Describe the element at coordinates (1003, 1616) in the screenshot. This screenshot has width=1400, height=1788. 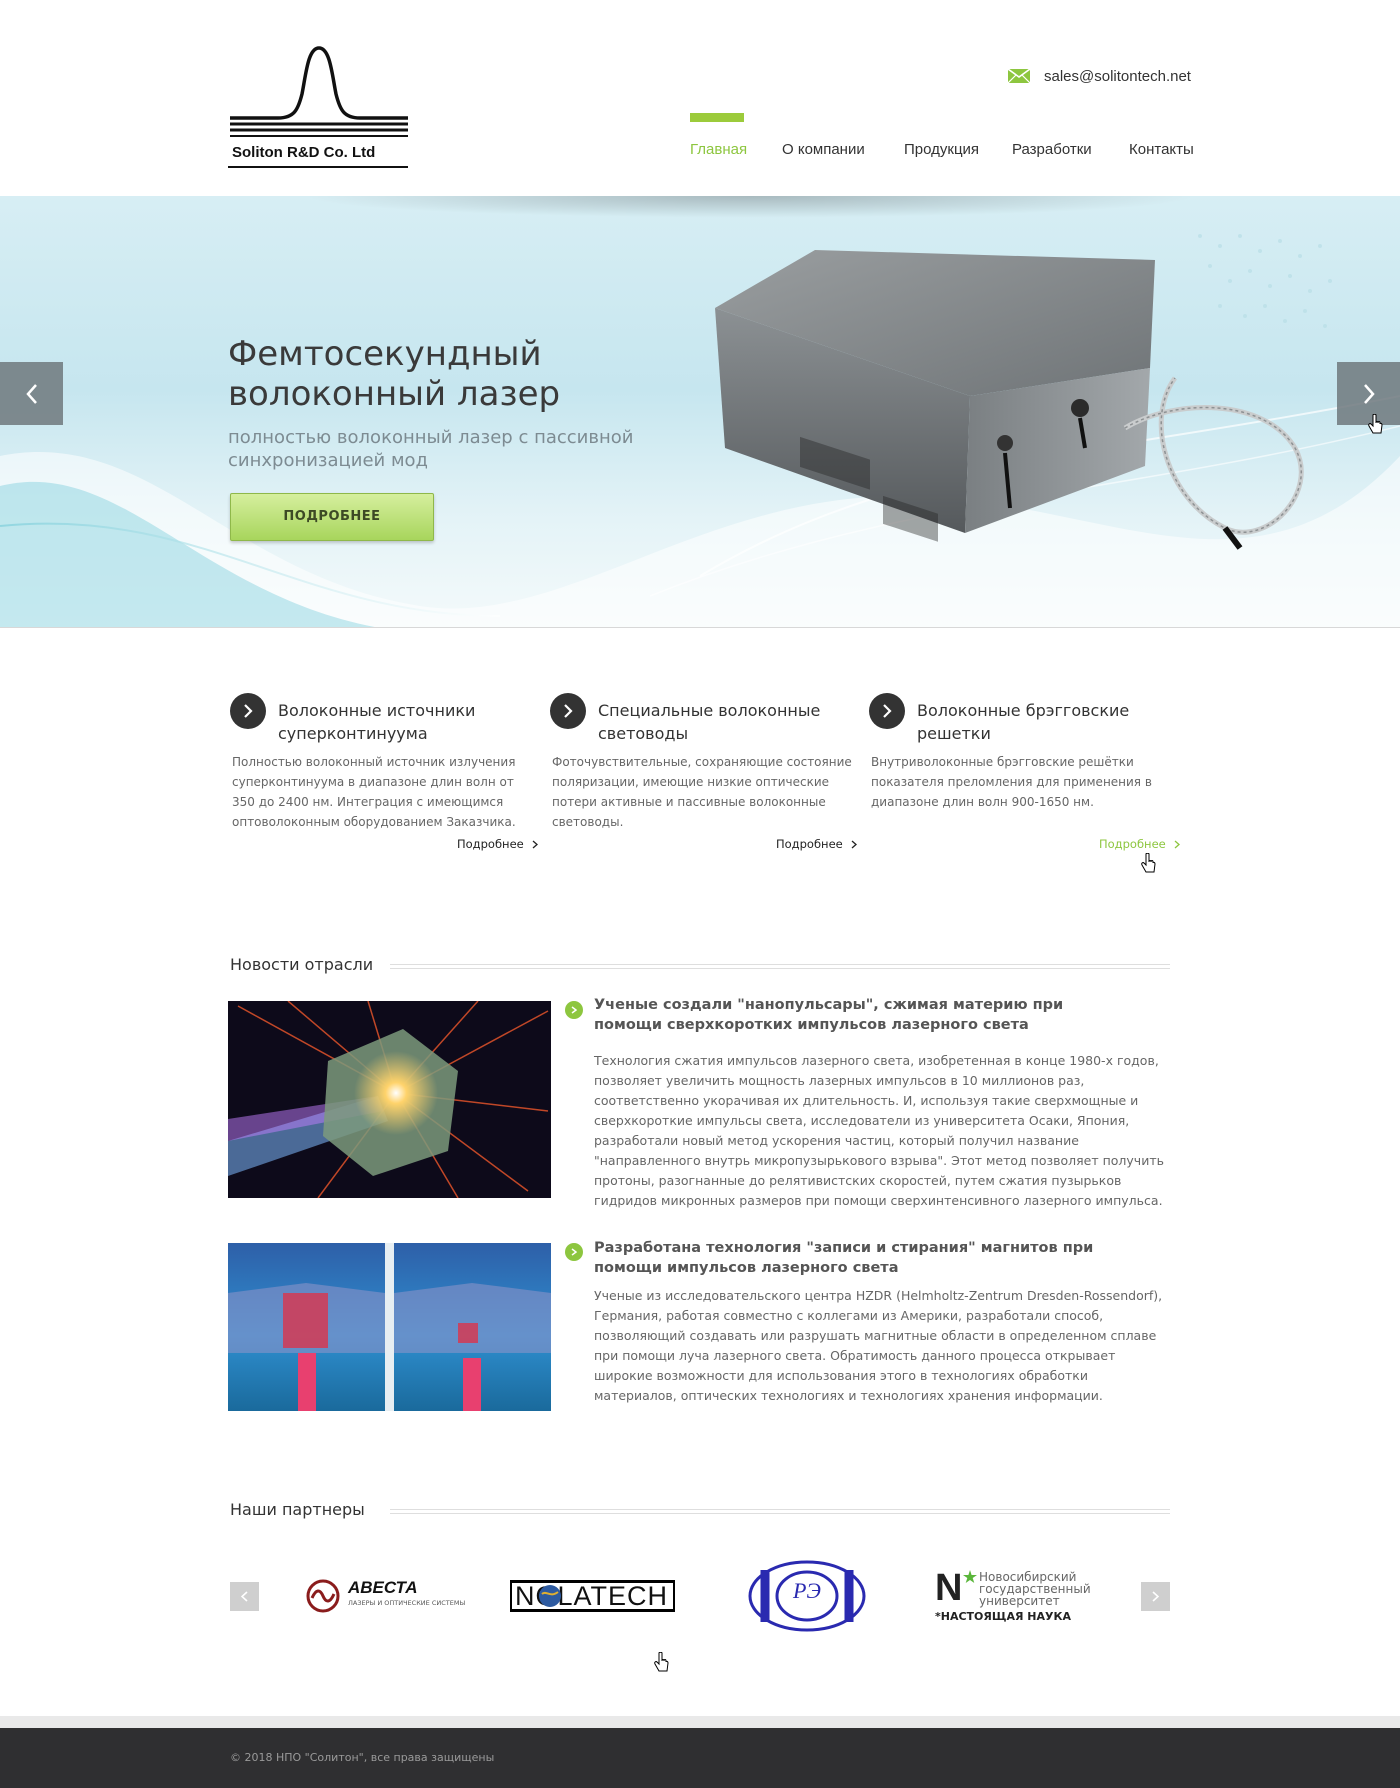
I see `partner-tagline: *НАСТОЯЩАЯ НАУКА` at that location.